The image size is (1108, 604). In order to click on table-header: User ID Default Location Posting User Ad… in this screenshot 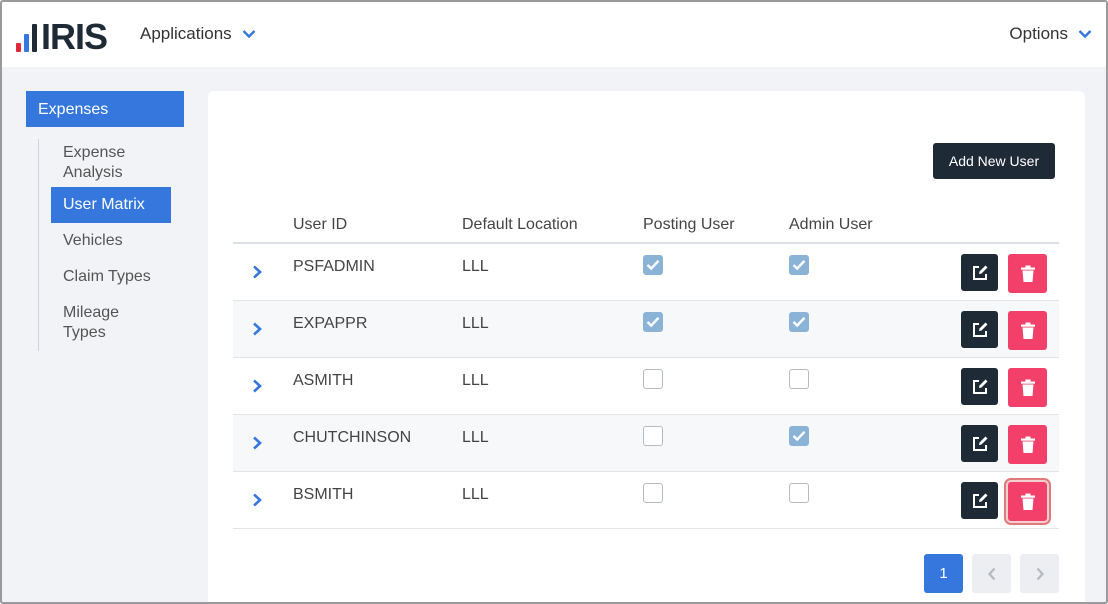, I will do `click(646, 224)`.